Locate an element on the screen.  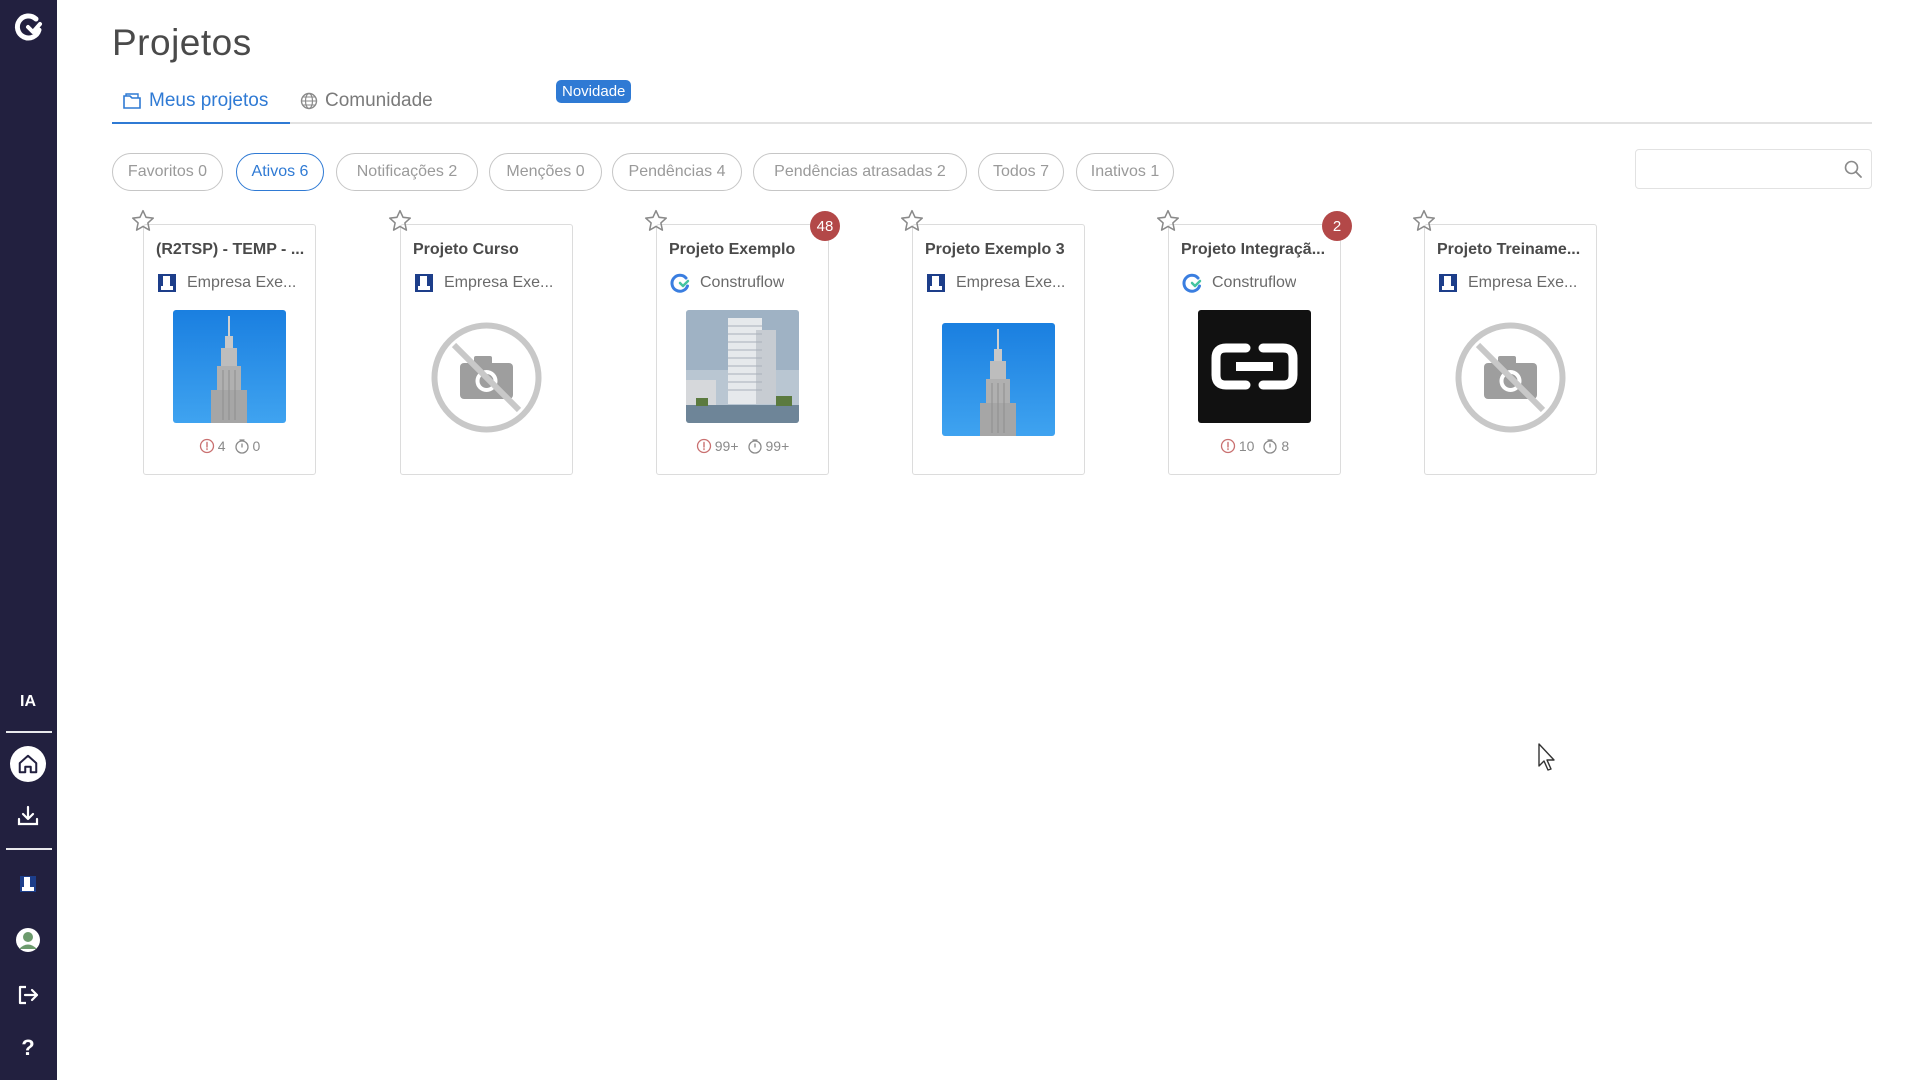
folder-icon is located at coordinates (132, 101).